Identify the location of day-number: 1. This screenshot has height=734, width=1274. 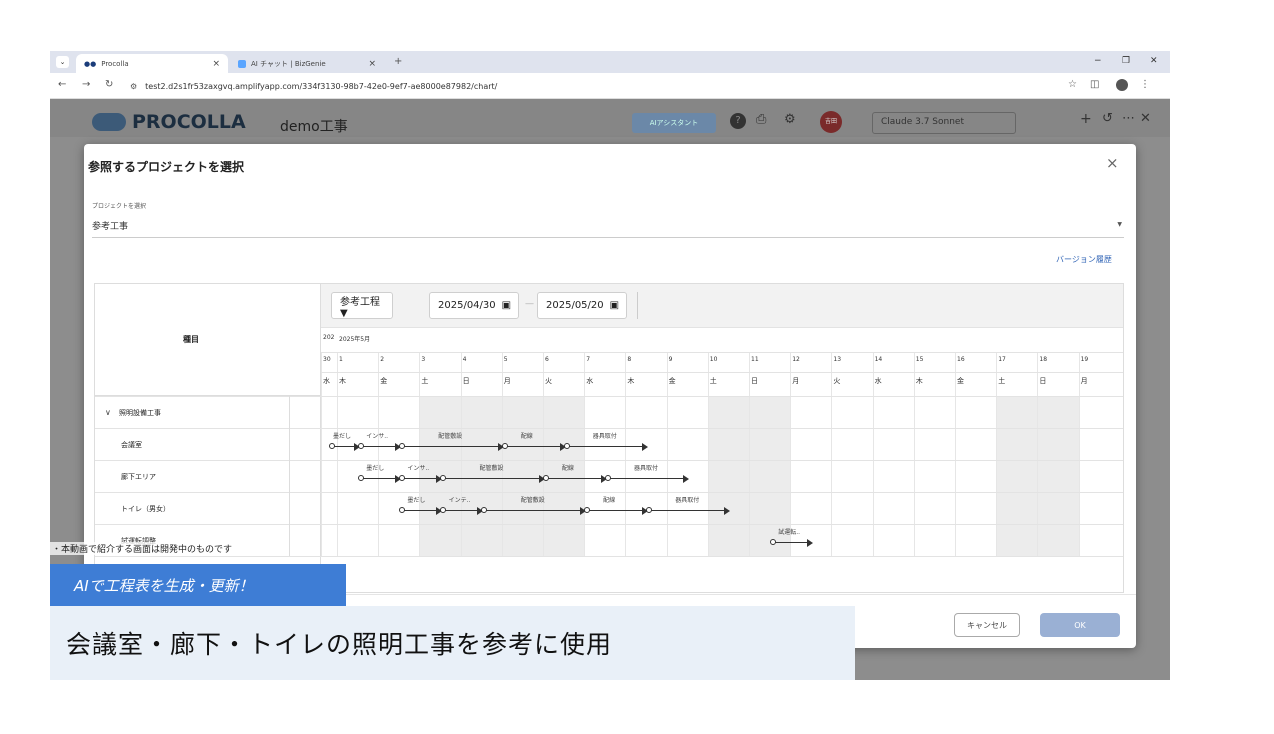
(341, 359).